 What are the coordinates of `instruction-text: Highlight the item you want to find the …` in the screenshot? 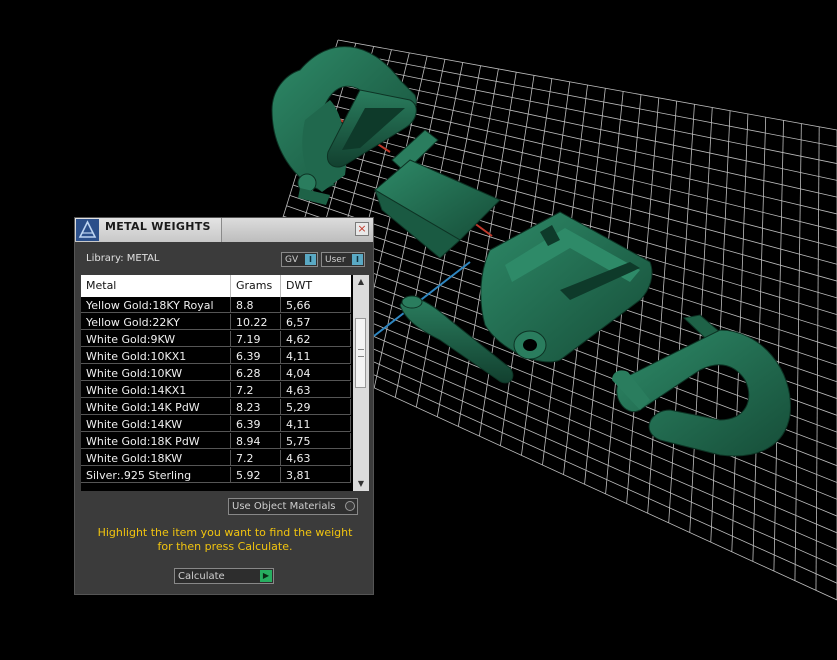 It's located at (225, 540).